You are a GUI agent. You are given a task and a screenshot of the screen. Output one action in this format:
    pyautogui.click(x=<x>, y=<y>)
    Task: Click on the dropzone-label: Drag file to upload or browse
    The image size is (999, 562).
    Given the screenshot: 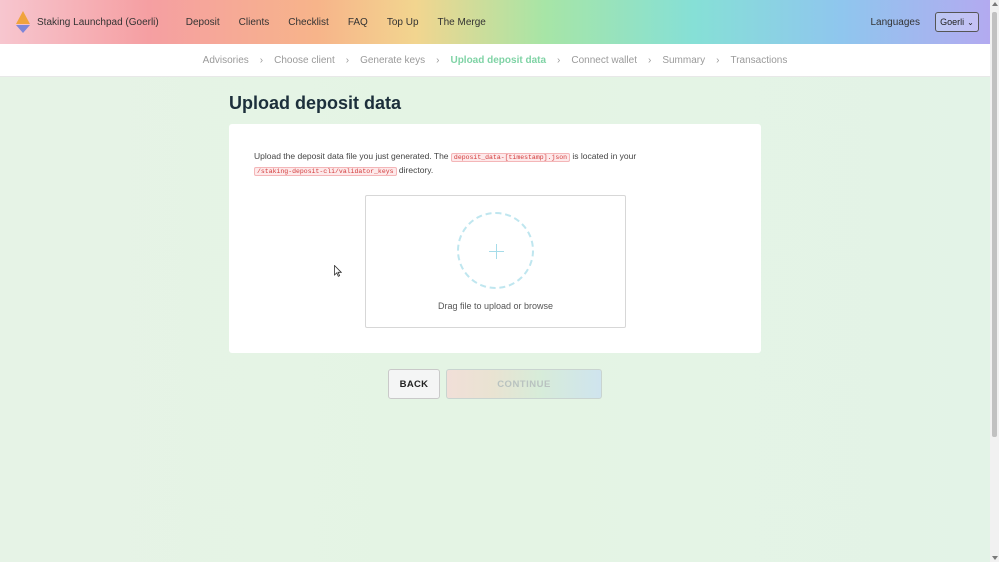 What is the action you would take?
    pyautogui.click(x=495, y=306)
    